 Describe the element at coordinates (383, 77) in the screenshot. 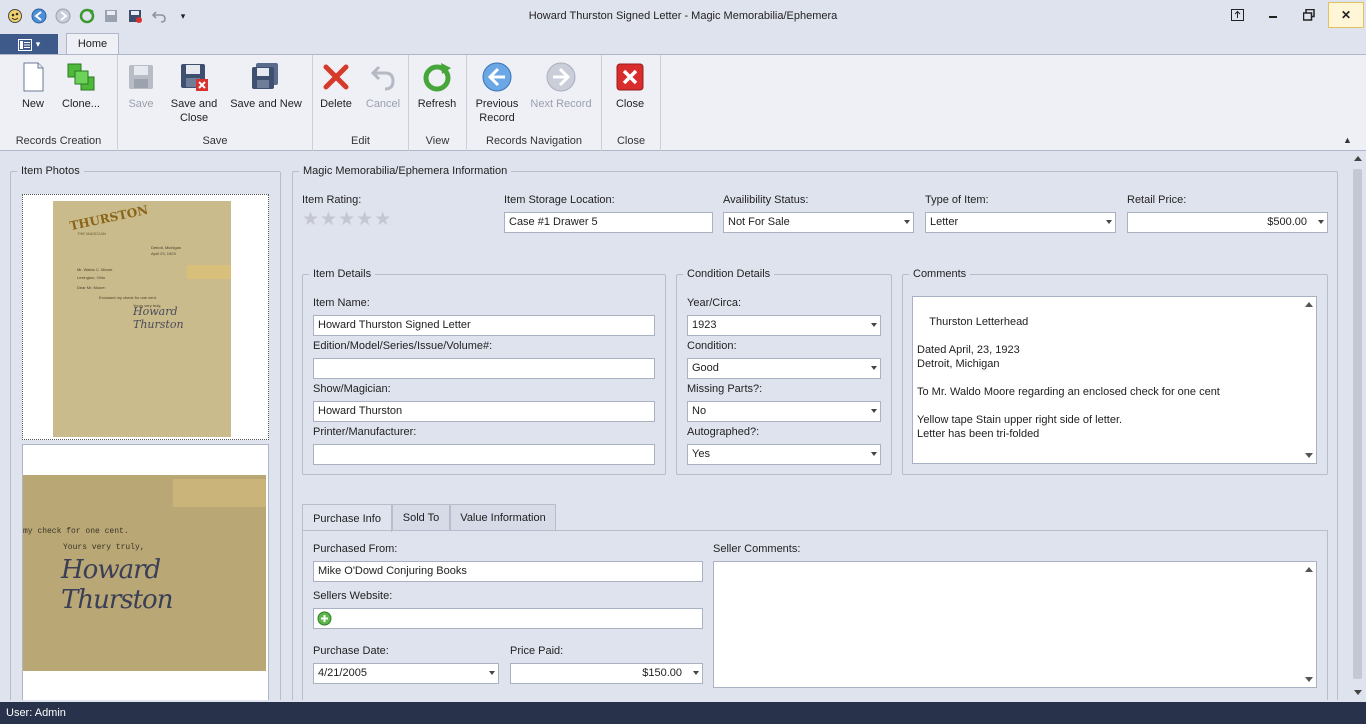

I see `undo-icon` at that location.